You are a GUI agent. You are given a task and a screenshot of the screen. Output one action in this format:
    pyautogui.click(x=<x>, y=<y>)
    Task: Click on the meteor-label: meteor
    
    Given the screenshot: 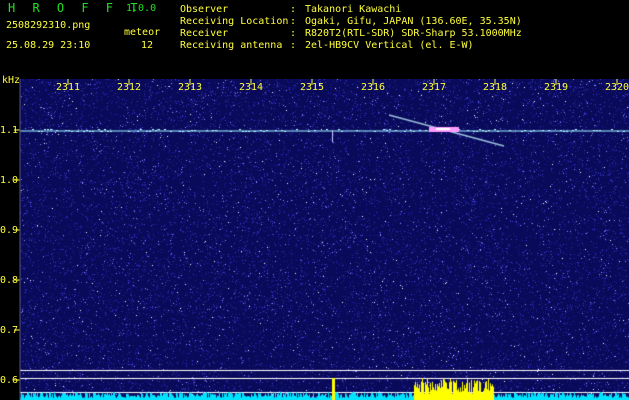 What is the action you would take?
    pyautogui.click(x=142, y=32)
    